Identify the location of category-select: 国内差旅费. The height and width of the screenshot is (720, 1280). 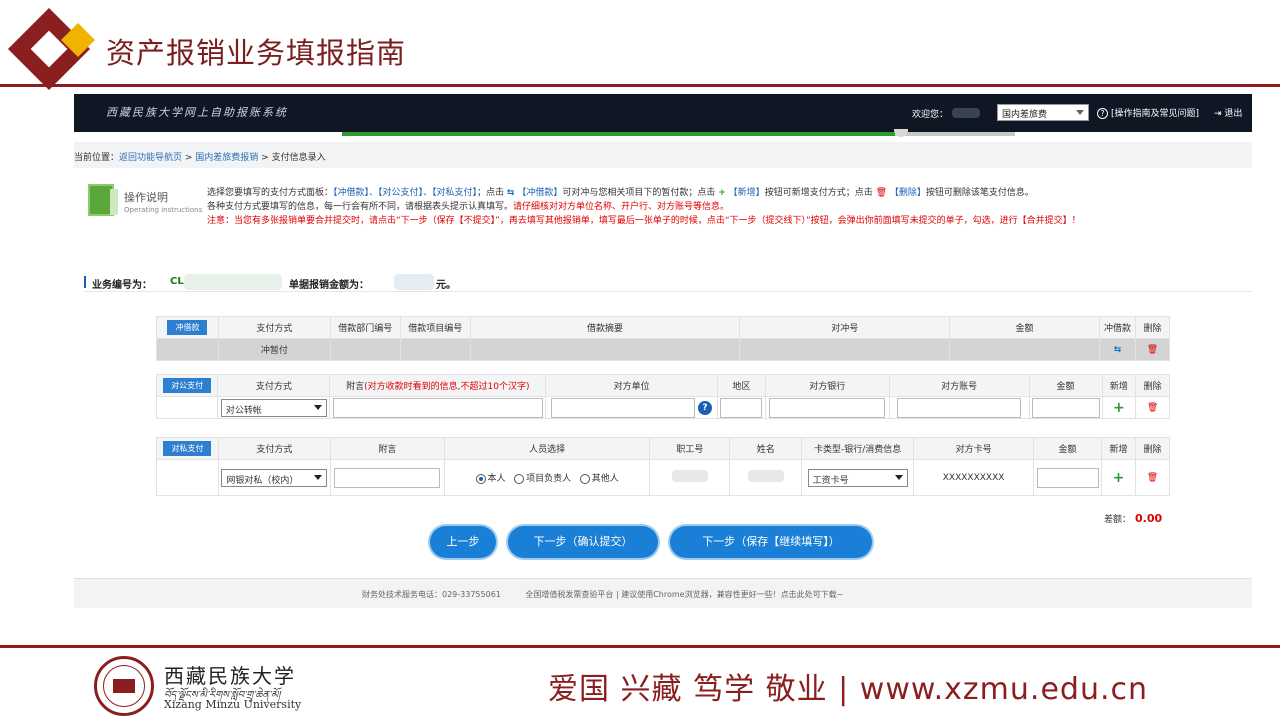
(1043, 112).